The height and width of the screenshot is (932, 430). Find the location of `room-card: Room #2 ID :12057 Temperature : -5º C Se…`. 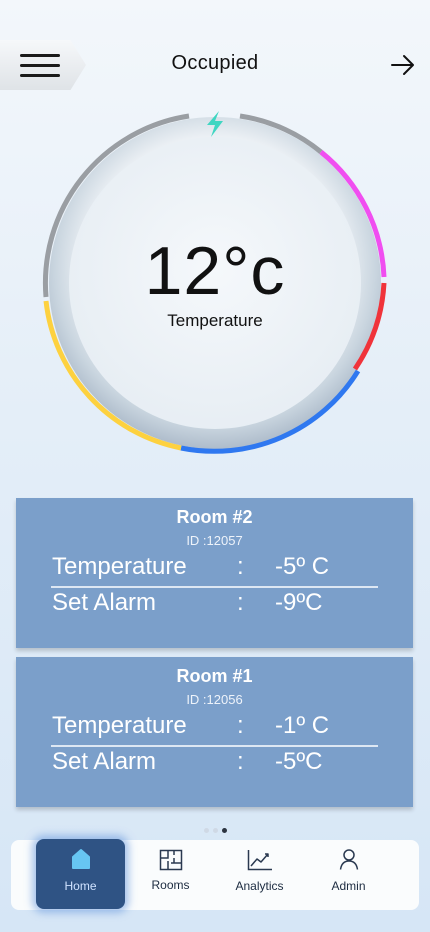

room-card: Room #2 ID :12057 Temperature : -5º C Se… is located at coordinates (214, 573).